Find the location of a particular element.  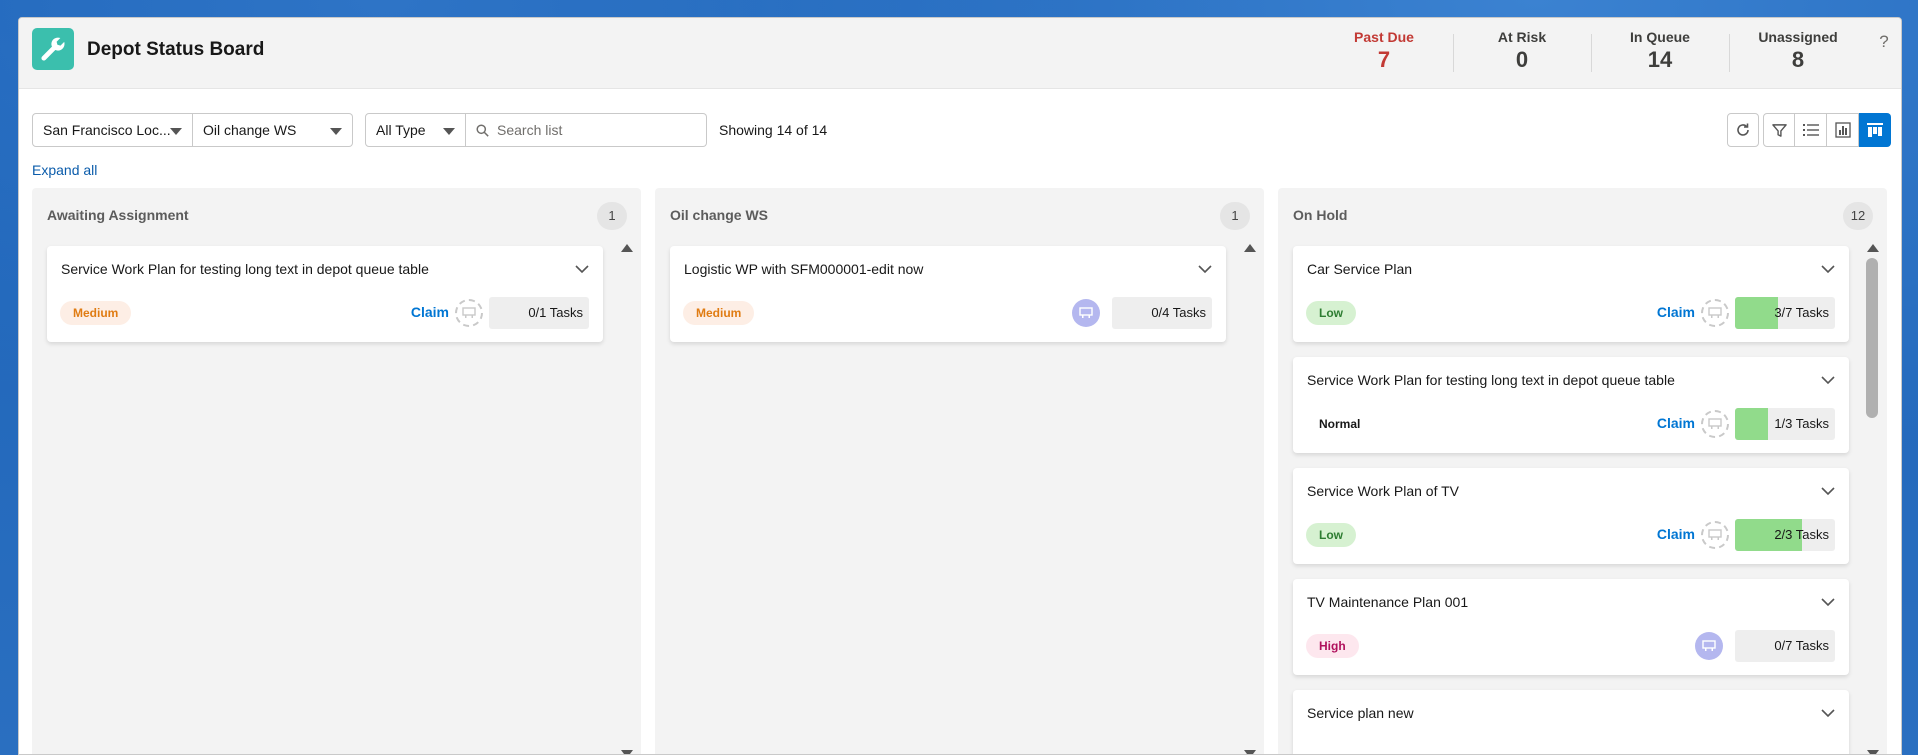

tasks-progress-label: 0/7 Tasks is located at coordinates (1801, 645).